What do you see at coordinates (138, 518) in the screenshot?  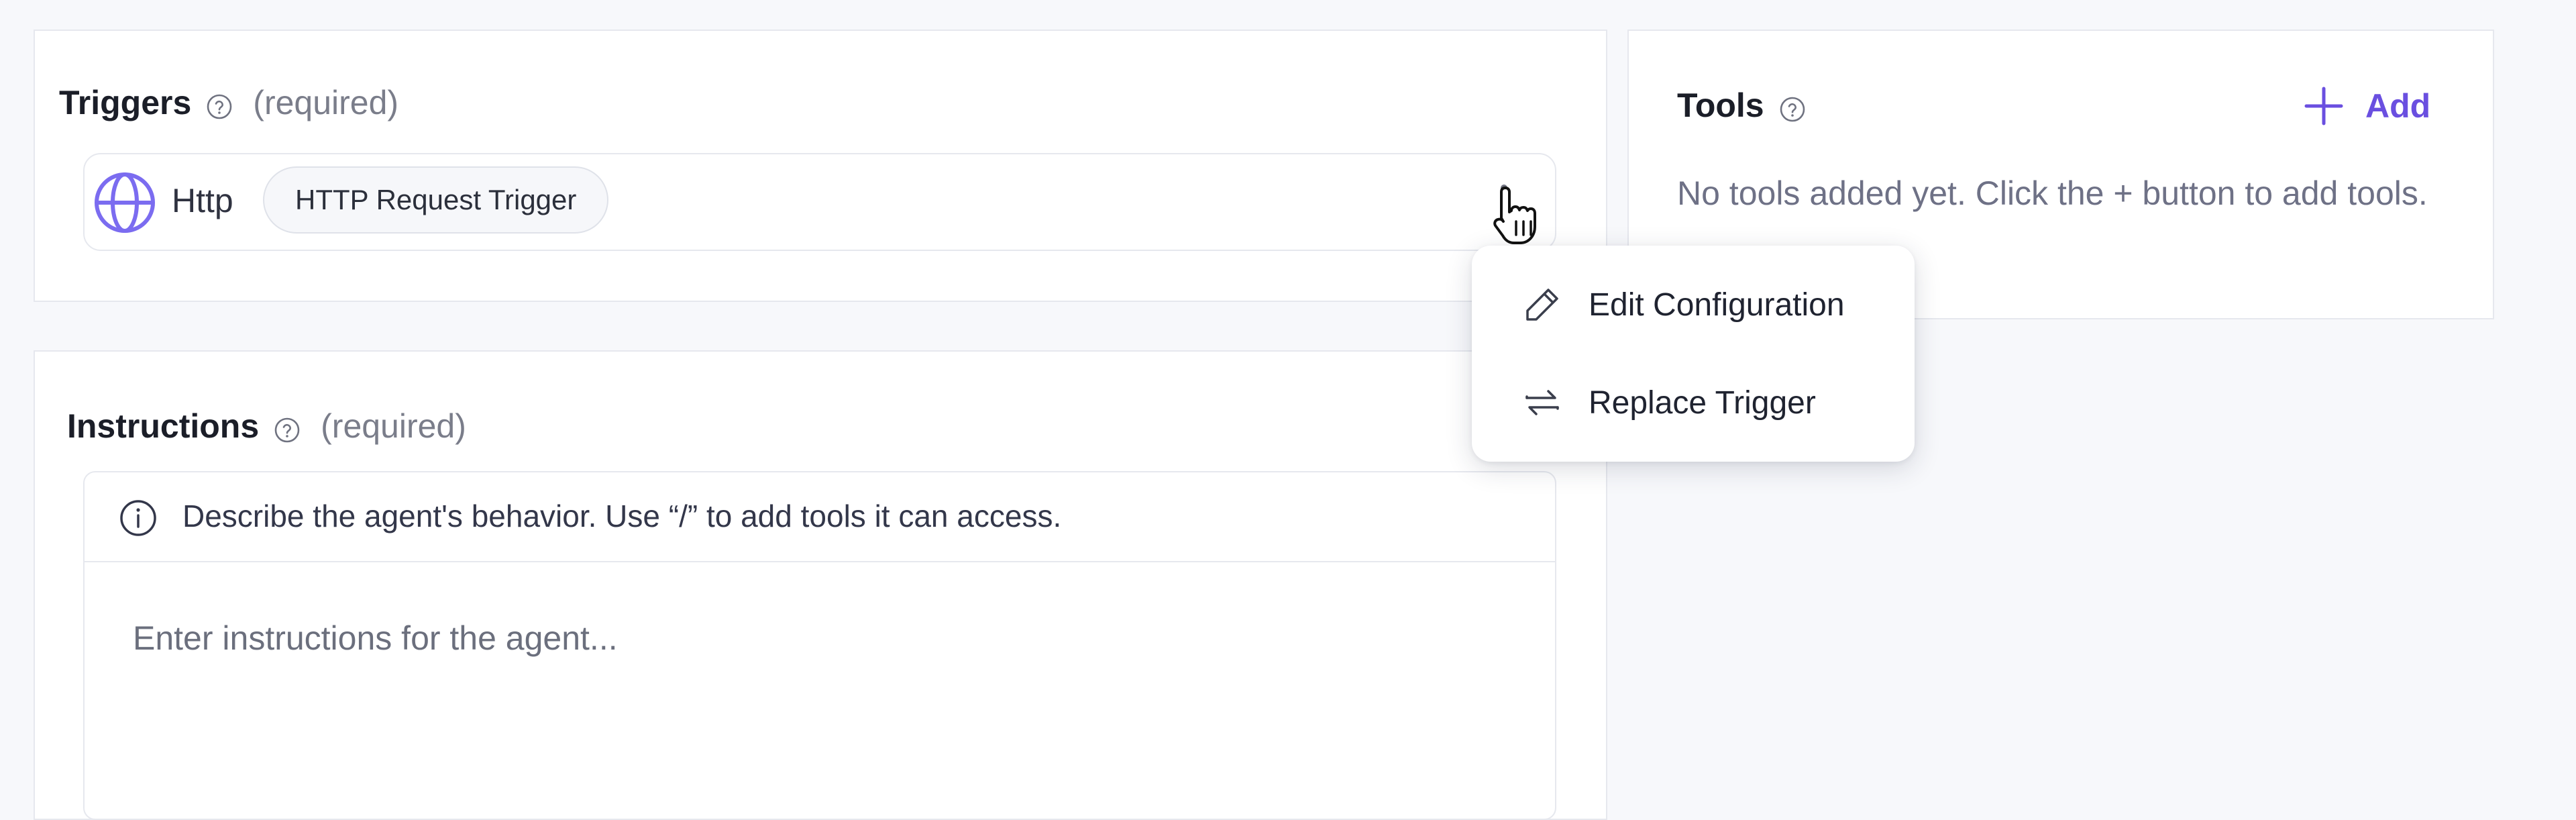 I see `info-icon` at bounding box center [138, 518].